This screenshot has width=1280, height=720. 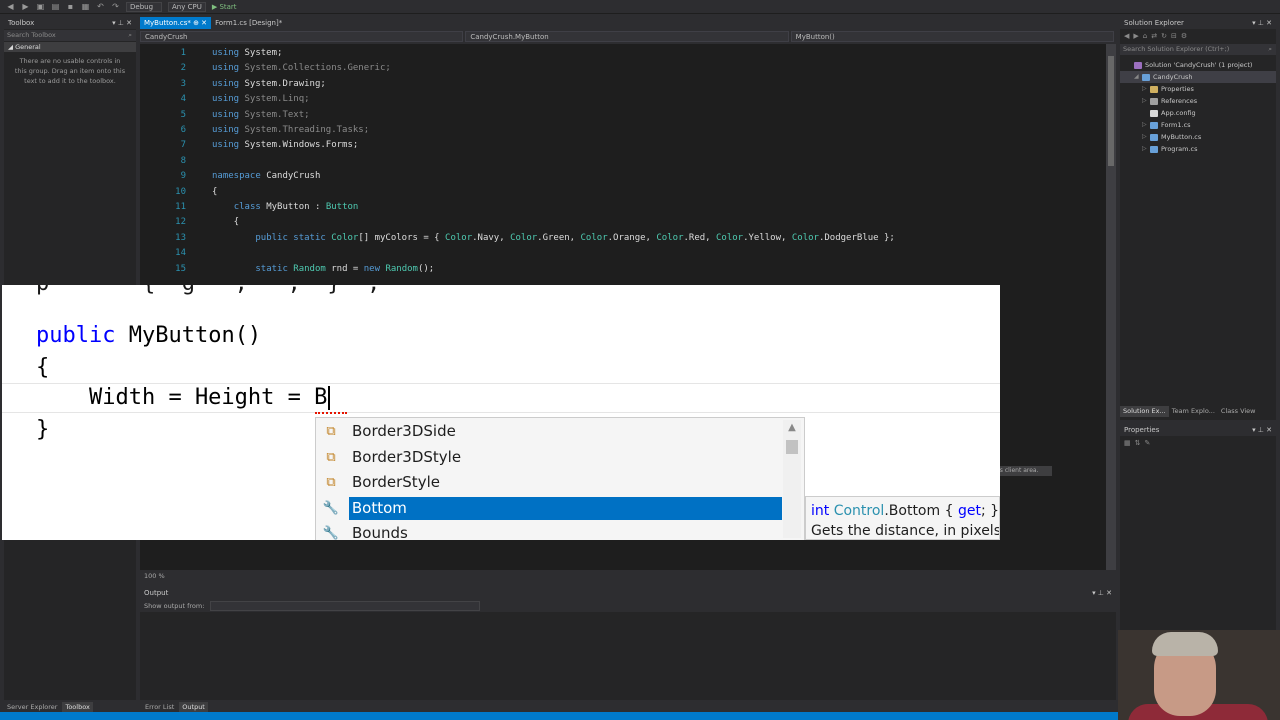 I want to click on toolbox-search-input: Search Toolbox ⌕, so click(x=70, y=35).